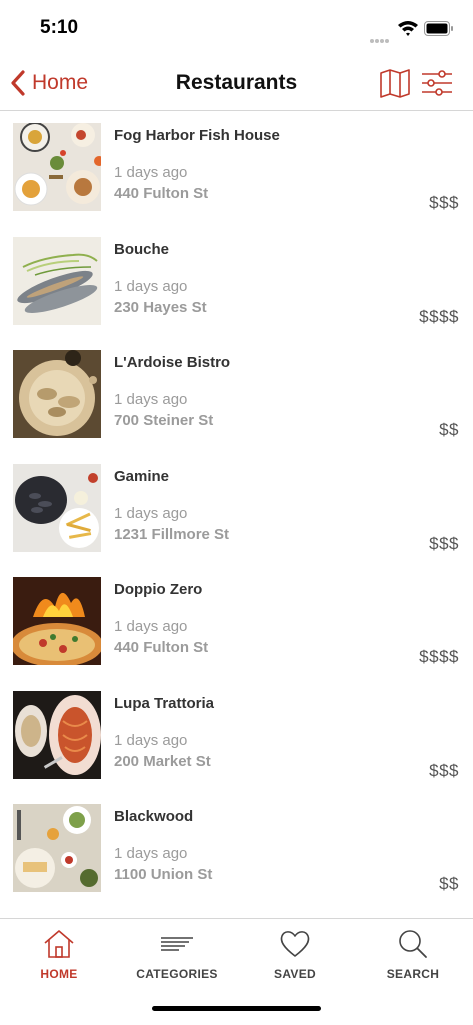  What do you see at coordinates (295, 959) in the screenshot?
I see `tab-saved: SAVED` at bounding box center [295, 959].